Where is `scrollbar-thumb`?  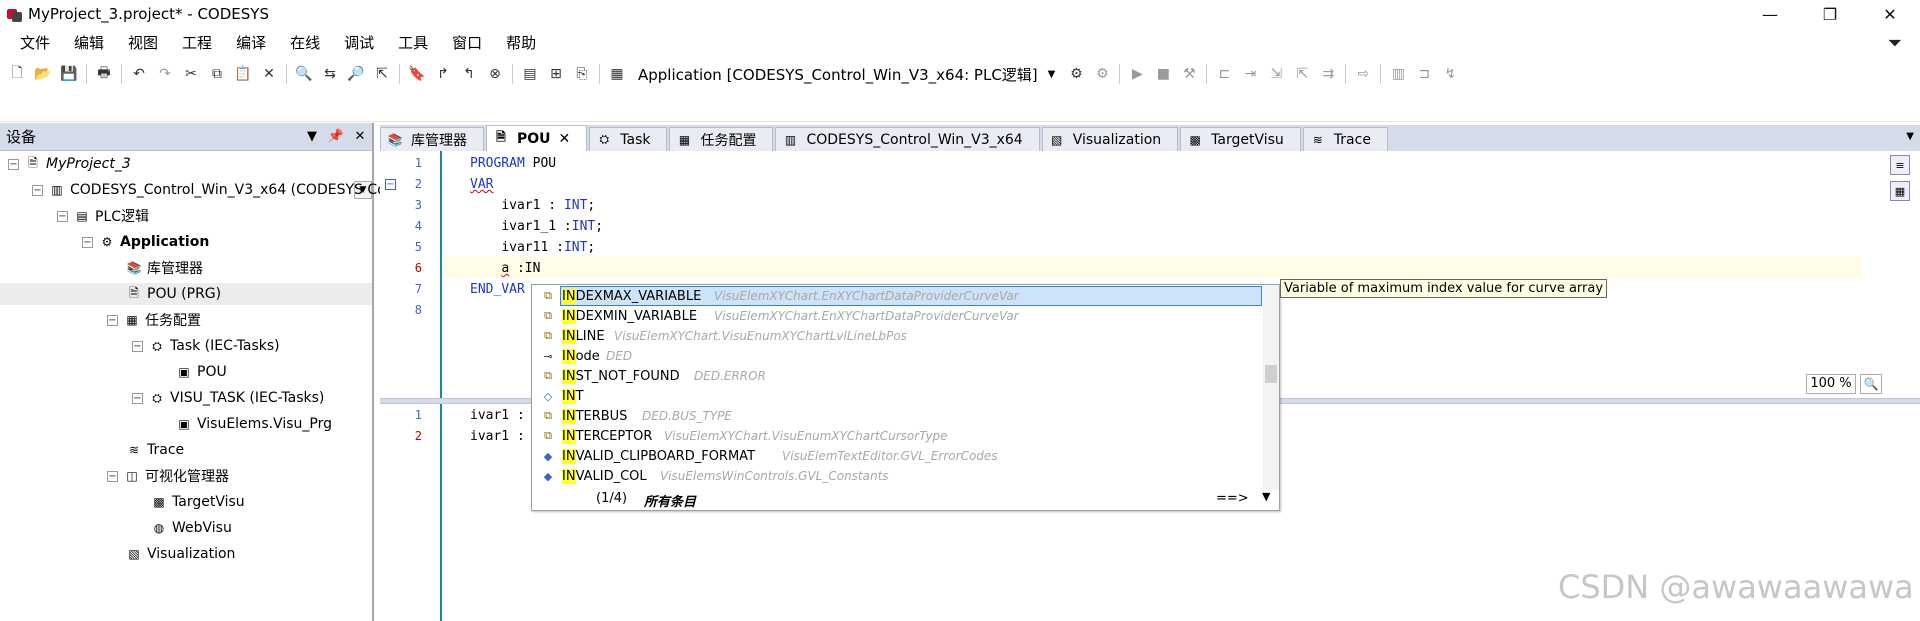 scrollbar-thumb is located at coordinates (1271, 374).